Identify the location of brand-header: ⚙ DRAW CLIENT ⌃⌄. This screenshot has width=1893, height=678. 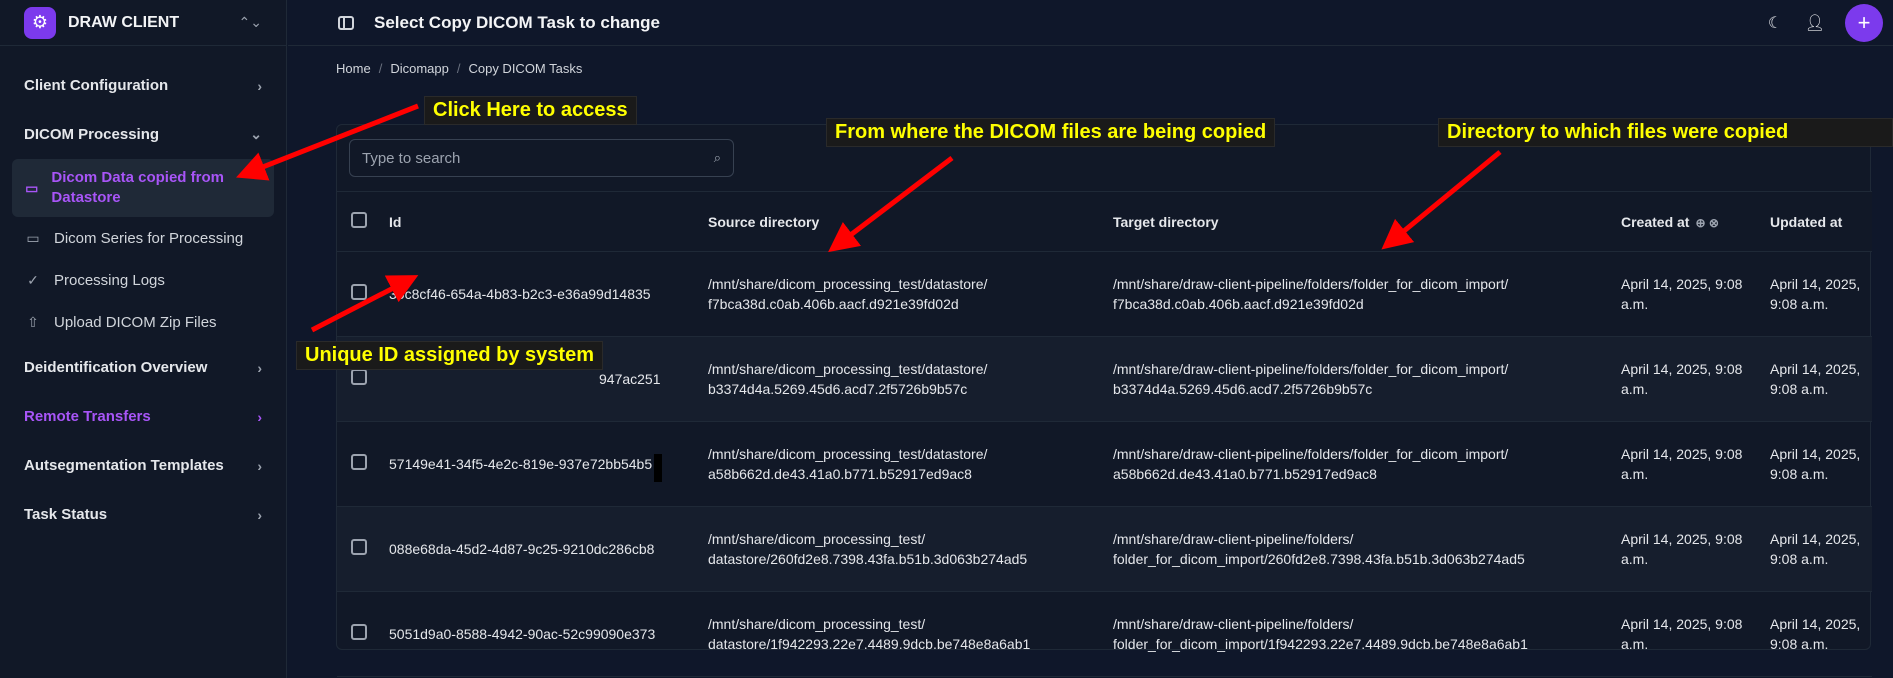
(143, 23).